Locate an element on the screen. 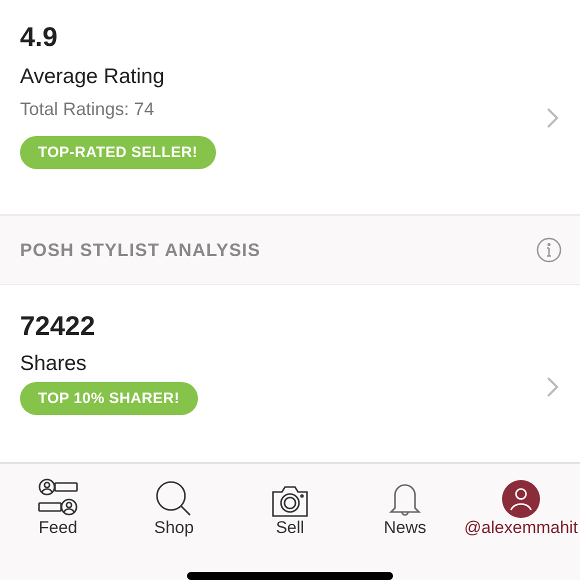 This screenshot has width=580, height=580. shares-label: Shares is located at coordinates (53, 364).